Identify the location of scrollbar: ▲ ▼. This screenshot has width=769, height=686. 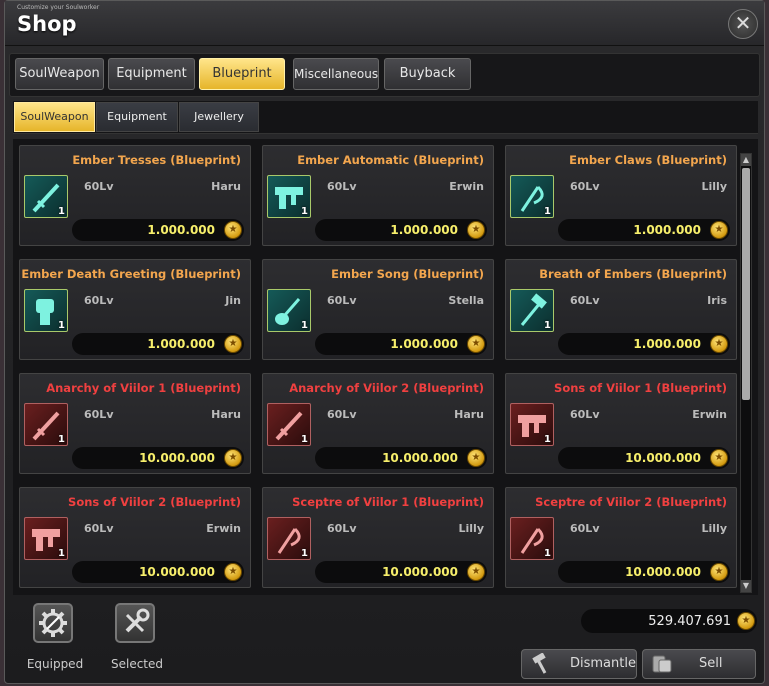
(746, 373).